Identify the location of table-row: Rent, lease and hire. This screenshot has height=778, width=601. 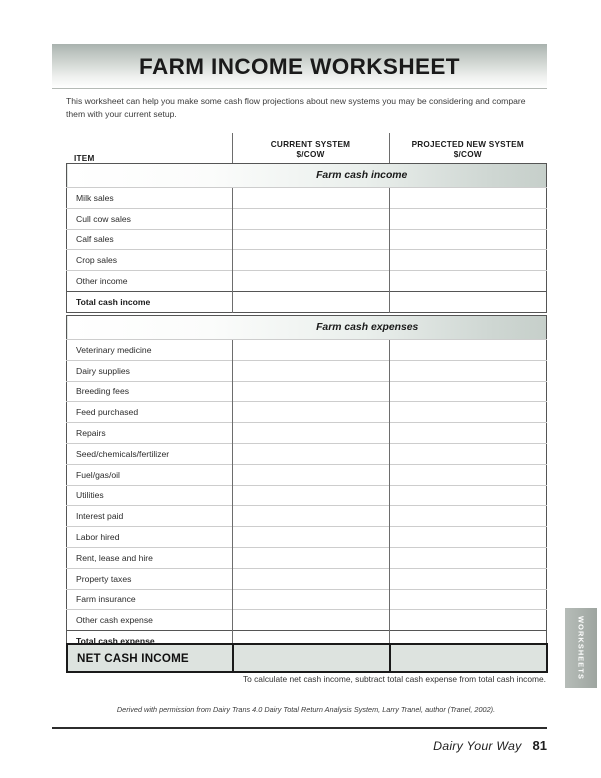
(306, 557).